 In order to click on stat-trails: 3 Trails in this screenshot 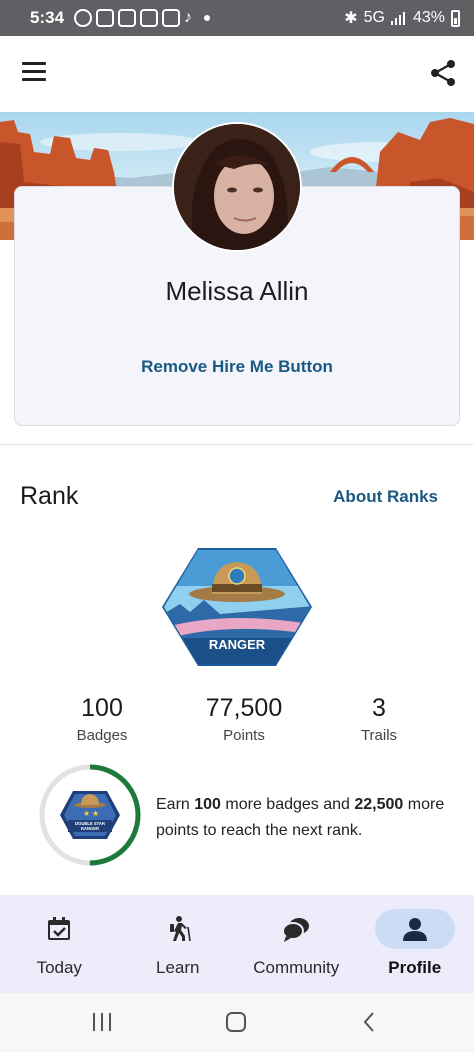, I will do `click(379, 719)`.